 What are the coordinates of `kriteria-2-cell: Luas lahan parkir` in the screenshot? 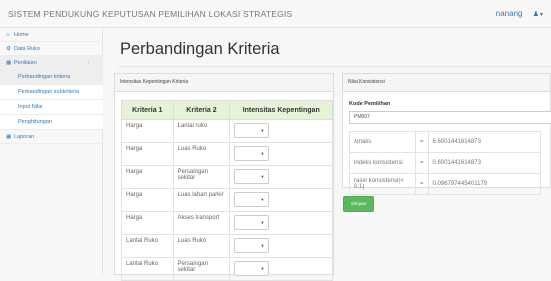 It's located at (201, 200).